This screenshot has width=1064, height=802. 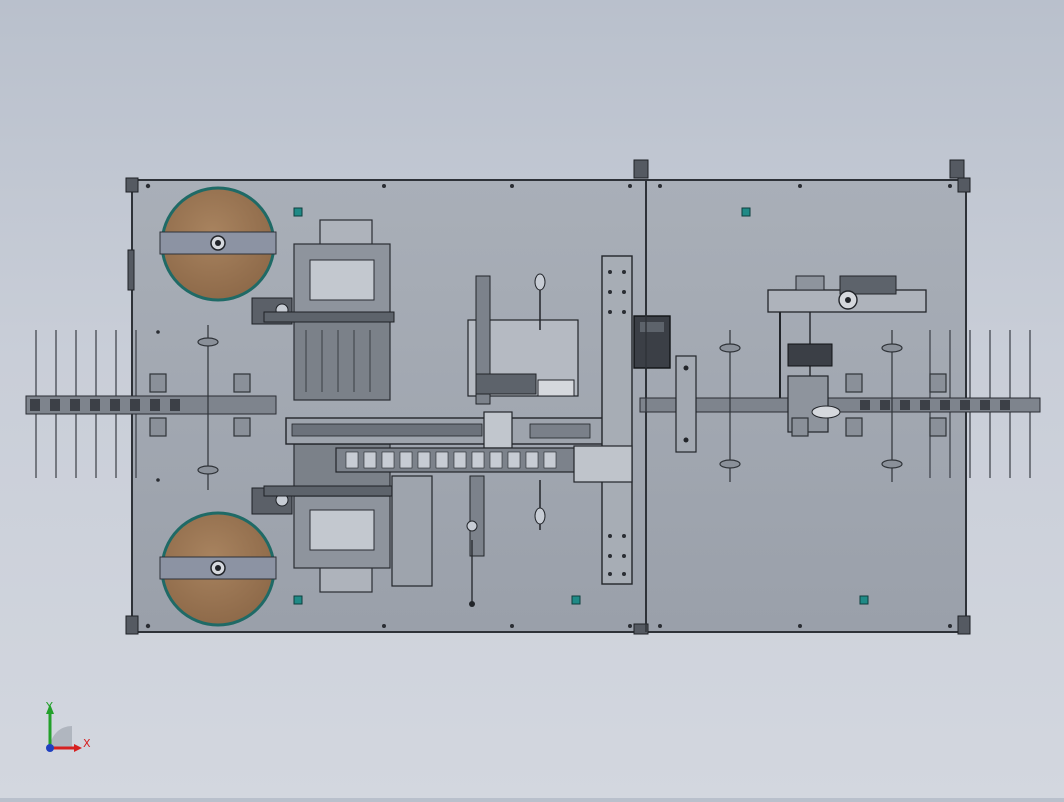 I want to click on servo-motor, so click(x=652, y=342).